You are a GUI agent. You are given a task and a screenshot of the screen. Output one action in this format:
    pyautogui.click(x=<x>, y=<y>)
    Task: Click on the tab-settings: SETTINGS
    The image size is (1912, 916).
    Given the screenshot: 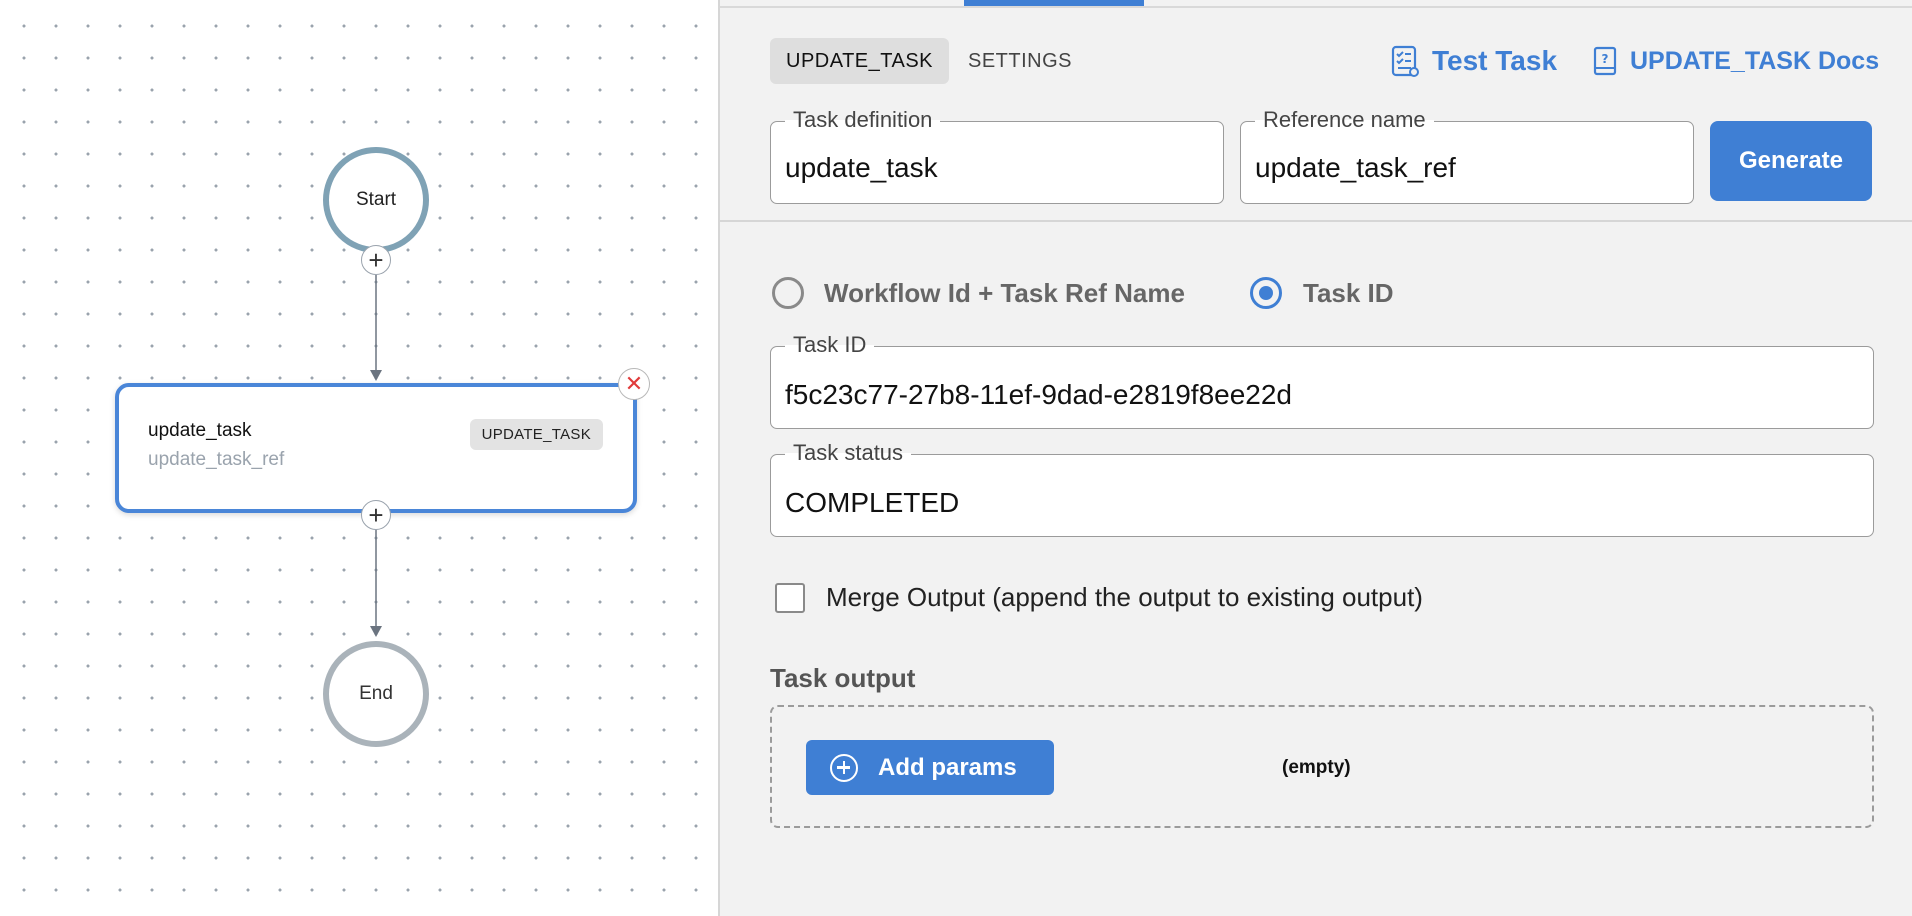 What is the action you would take?
    pyautogui.click(x=1020, y=61)
    